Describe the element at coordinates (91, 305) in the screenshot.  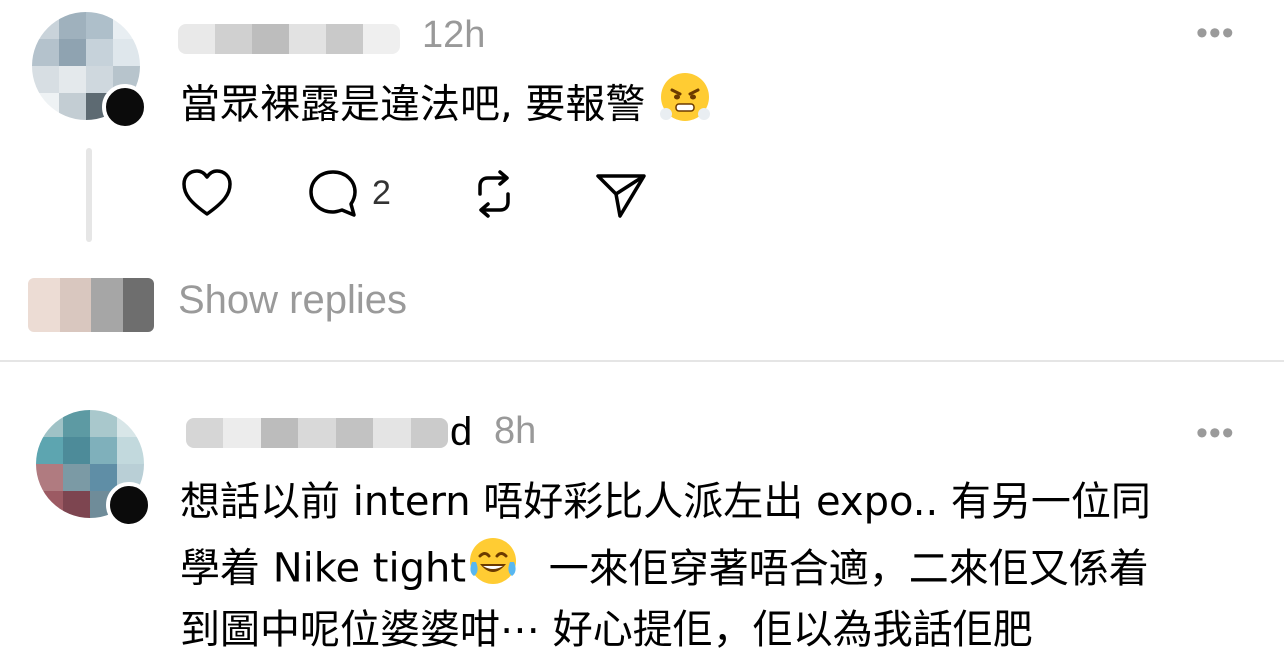
I see `replier-avatars-redacted` at that location.